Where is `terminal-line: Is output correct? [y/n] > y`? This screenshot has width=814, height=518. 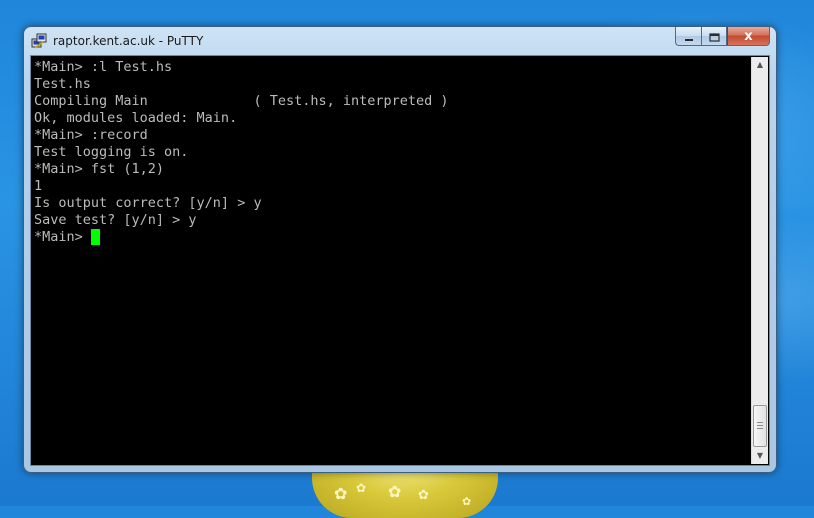 terminal-line: Is output correct? [y/n] > y is located at coordinates (148, 203).